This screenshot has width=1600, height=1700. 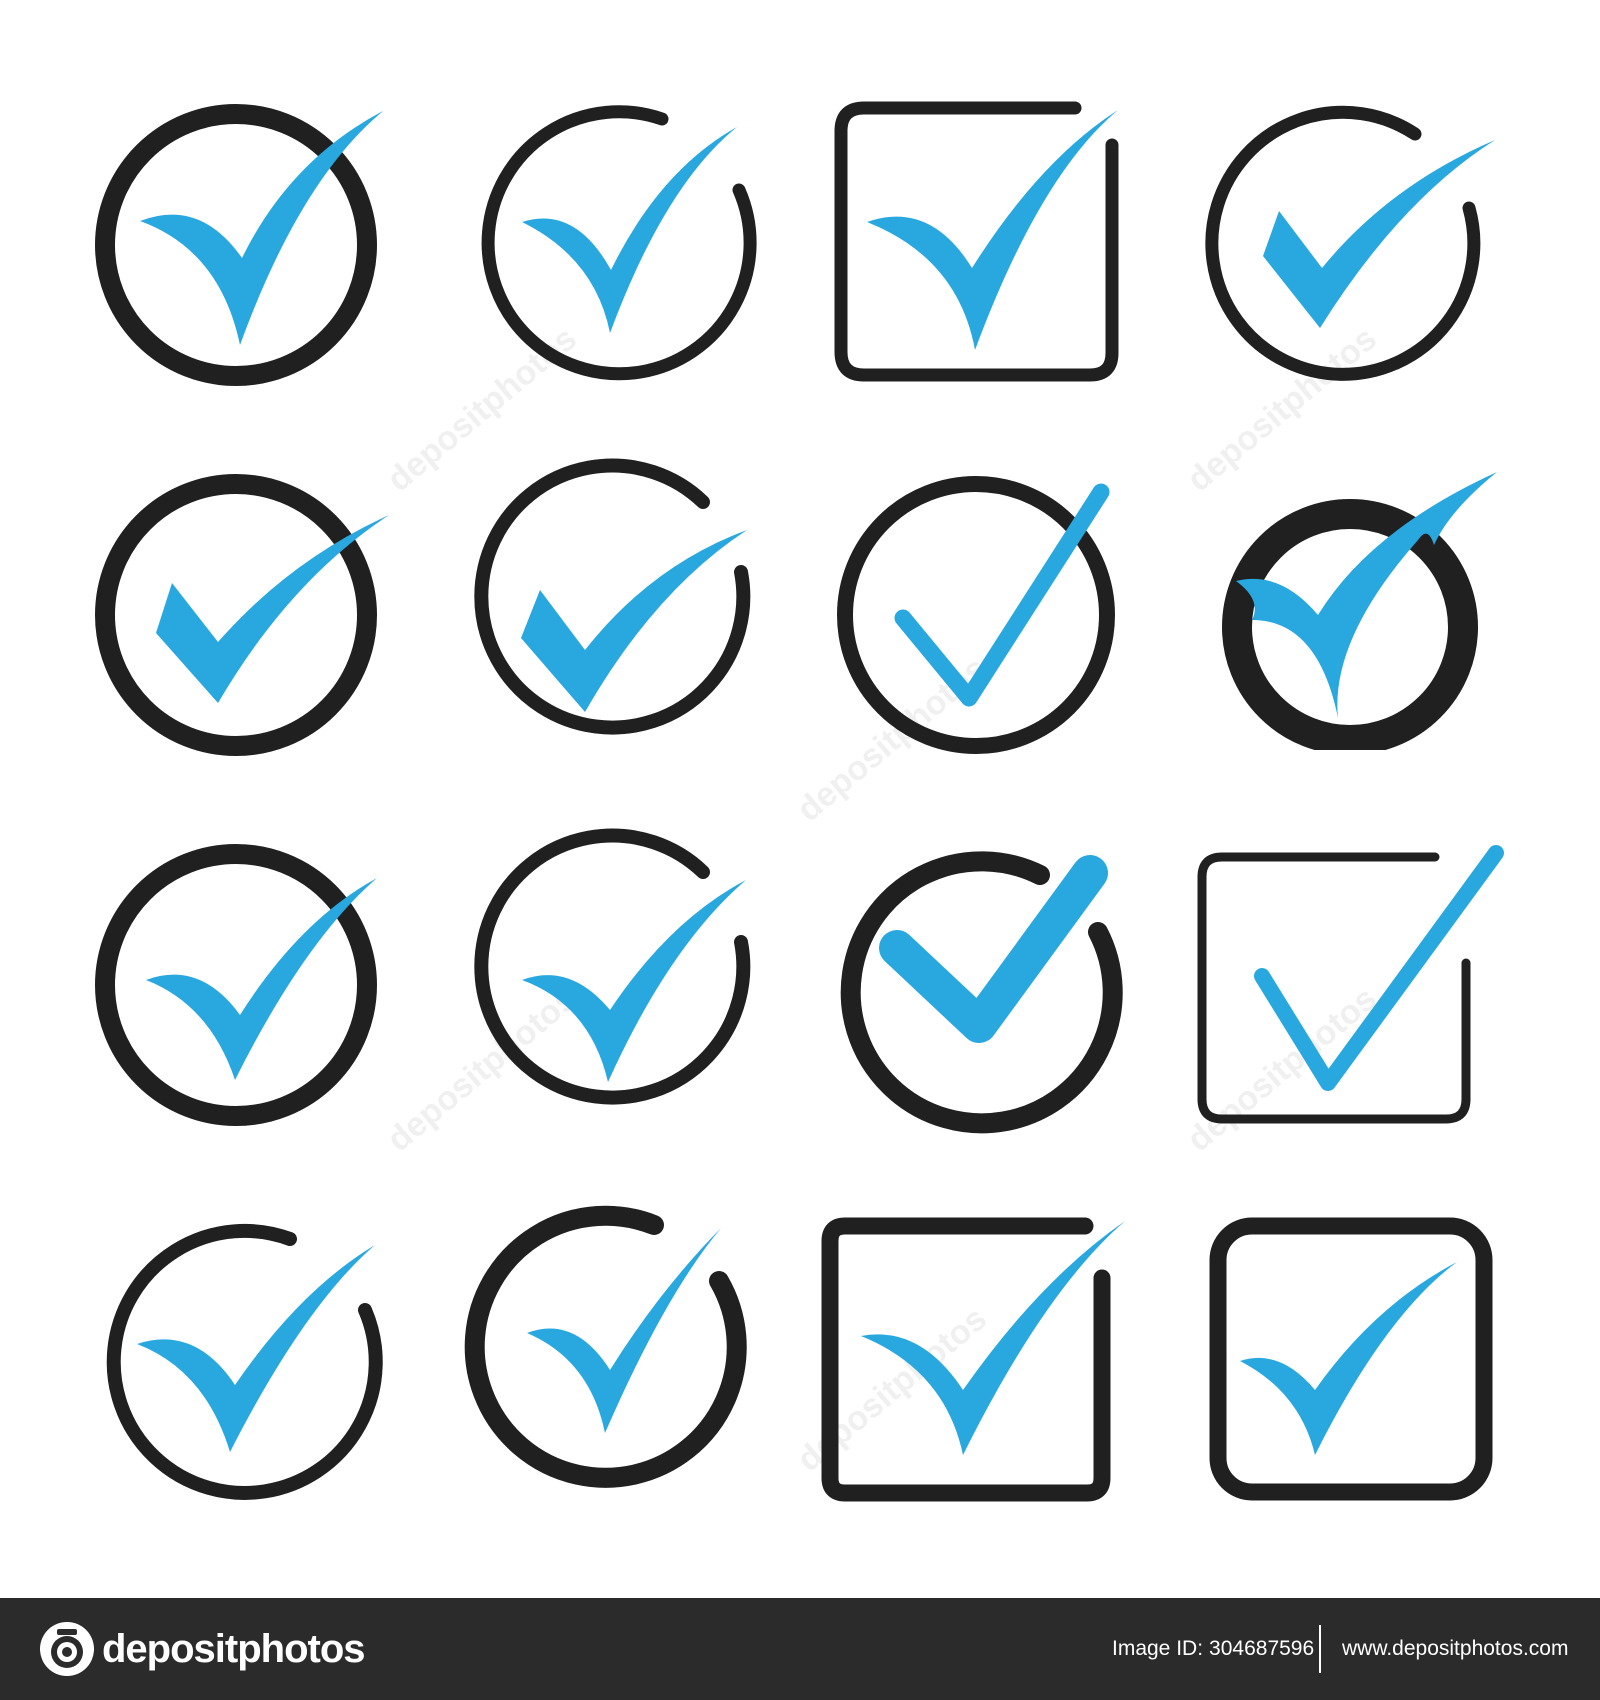 I want to click on camera-logo-icon, so click(x=67, y=1649).